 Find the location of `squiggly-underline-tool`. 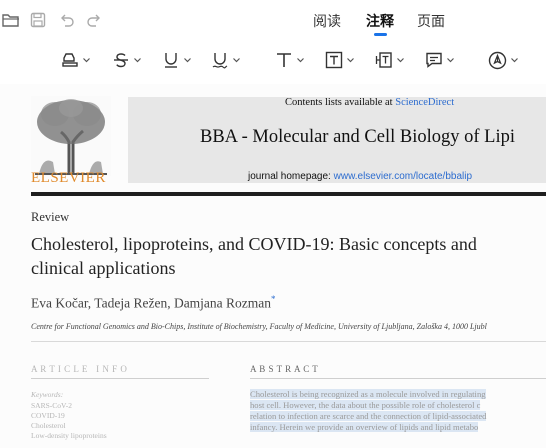

squiggly-underline-tool is located at coordinates (225, 60).